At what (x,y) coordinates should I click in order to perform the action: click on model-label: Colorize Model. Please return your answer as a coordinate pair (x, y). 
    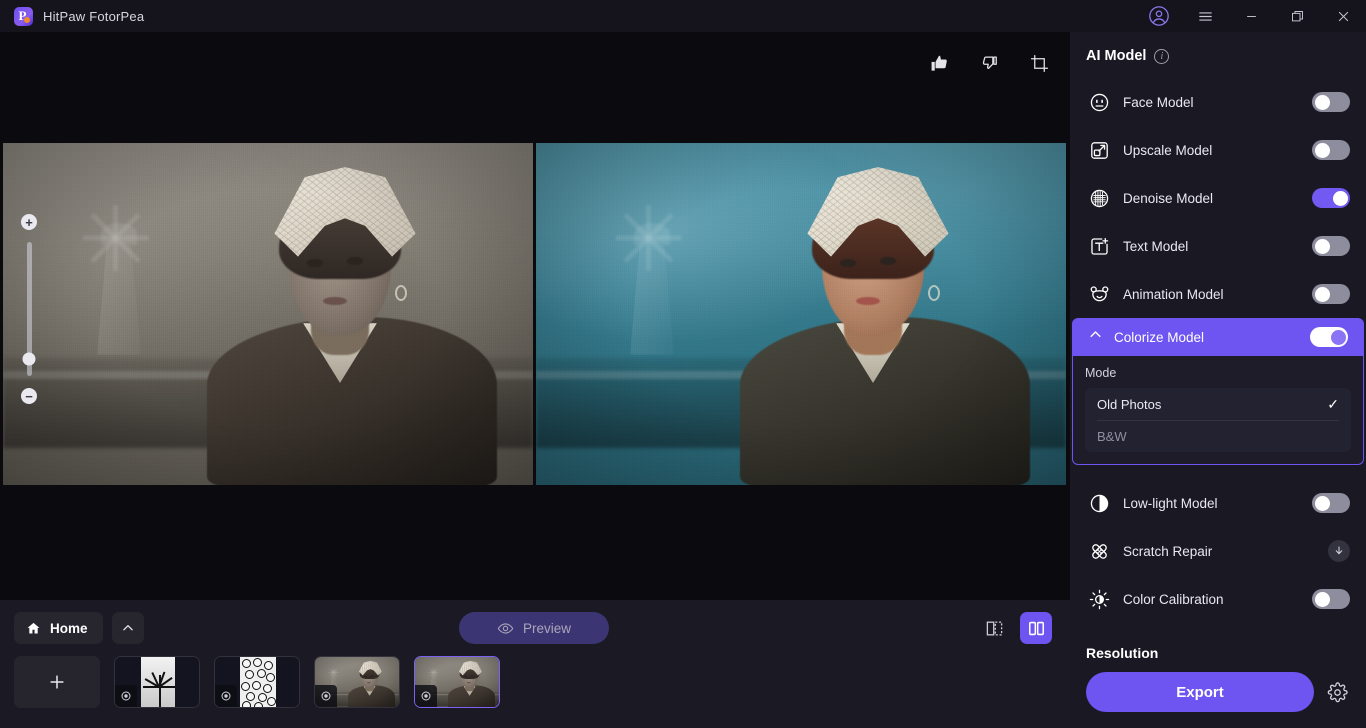
    Looking at the image, I should click on (1159, 337).